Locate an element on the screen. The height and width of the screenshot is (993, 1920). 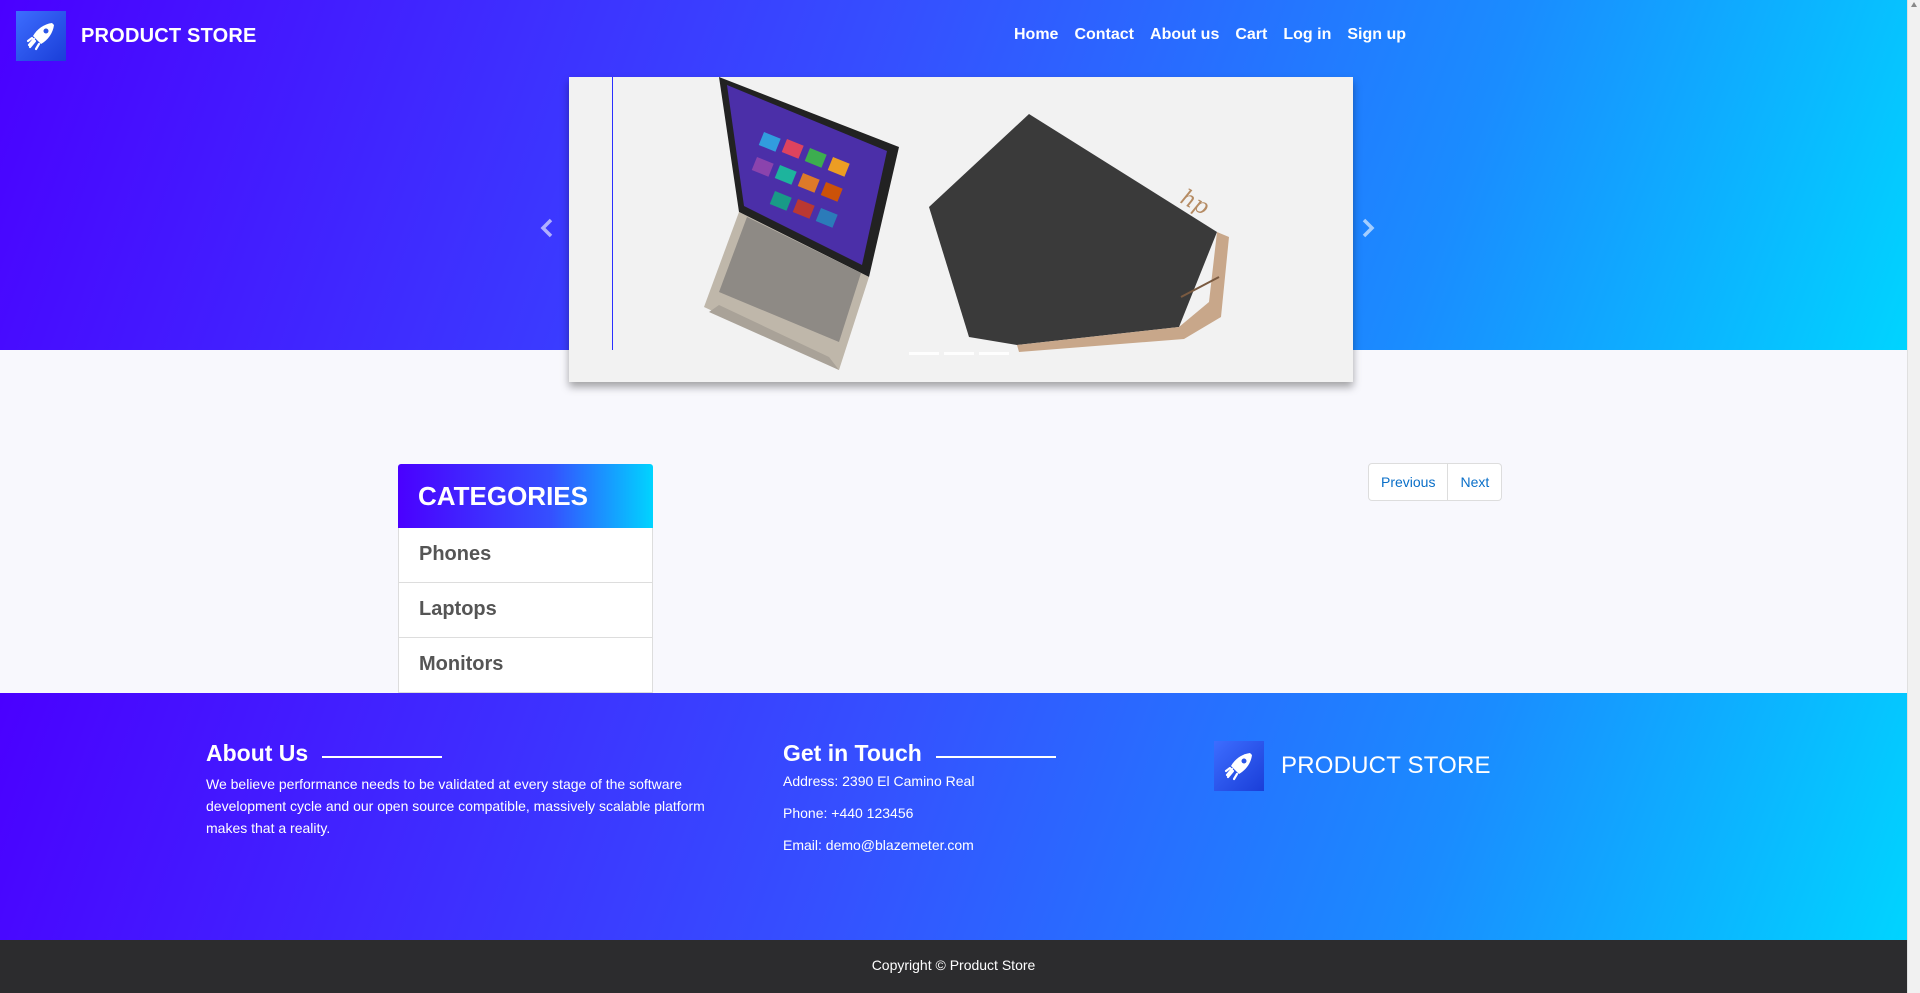
carousel-prev-button is located at coordinates (547, 228).